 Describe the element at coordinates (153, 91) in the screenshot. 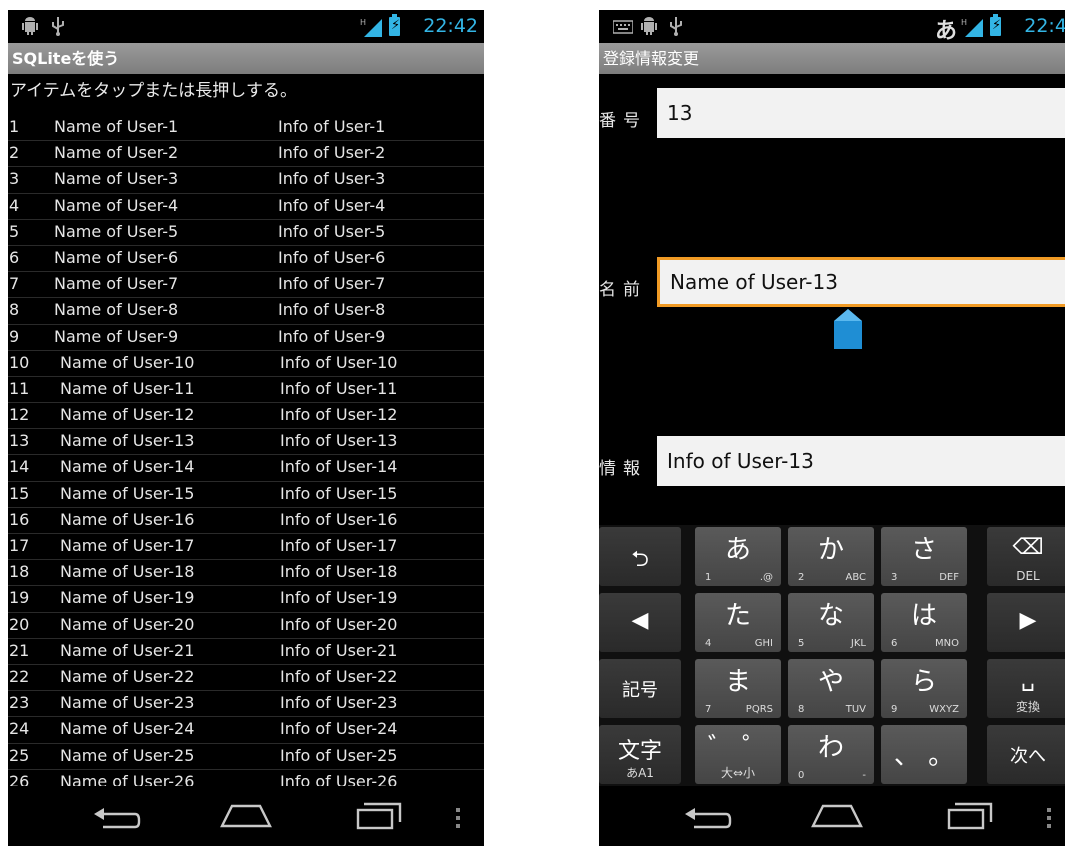

I see `instruction-text: アイテムをタップまたは長押しする。` at that location.